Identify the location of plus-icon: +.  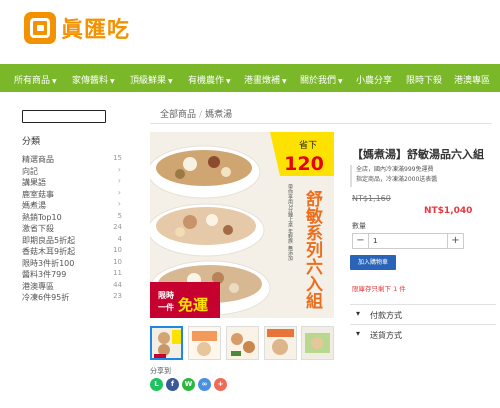
(220, 384).